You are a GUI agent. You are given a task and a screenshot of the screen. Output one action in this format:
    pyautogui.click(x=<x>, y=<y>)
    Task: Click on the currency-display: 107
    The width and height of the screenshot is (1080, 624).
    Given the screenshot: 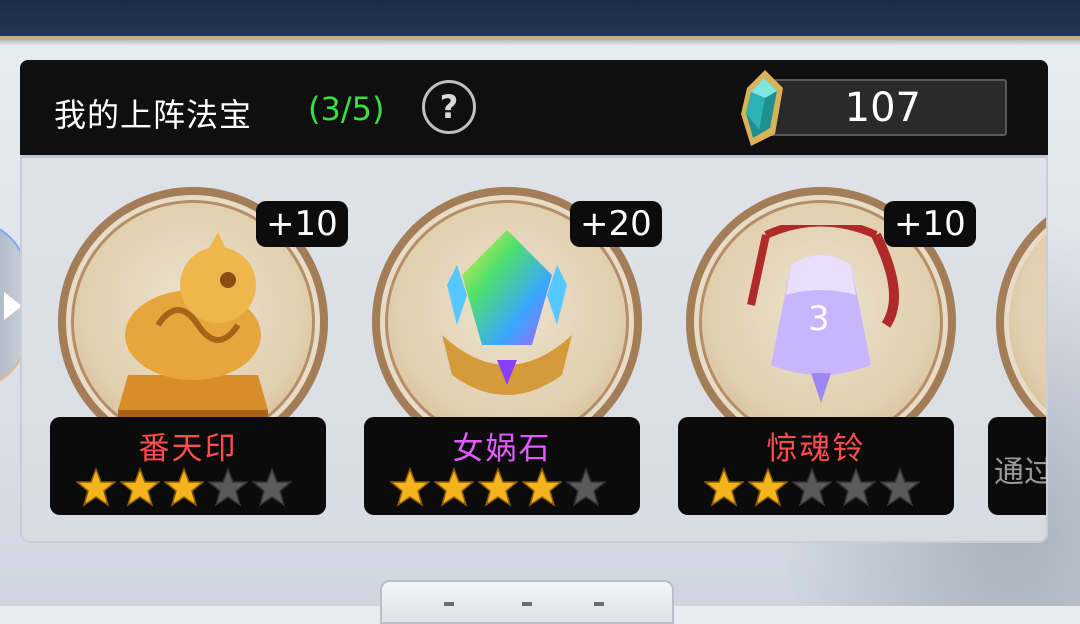 What is the action you would take?
    pyautogui.click(x=886, y=107)
    